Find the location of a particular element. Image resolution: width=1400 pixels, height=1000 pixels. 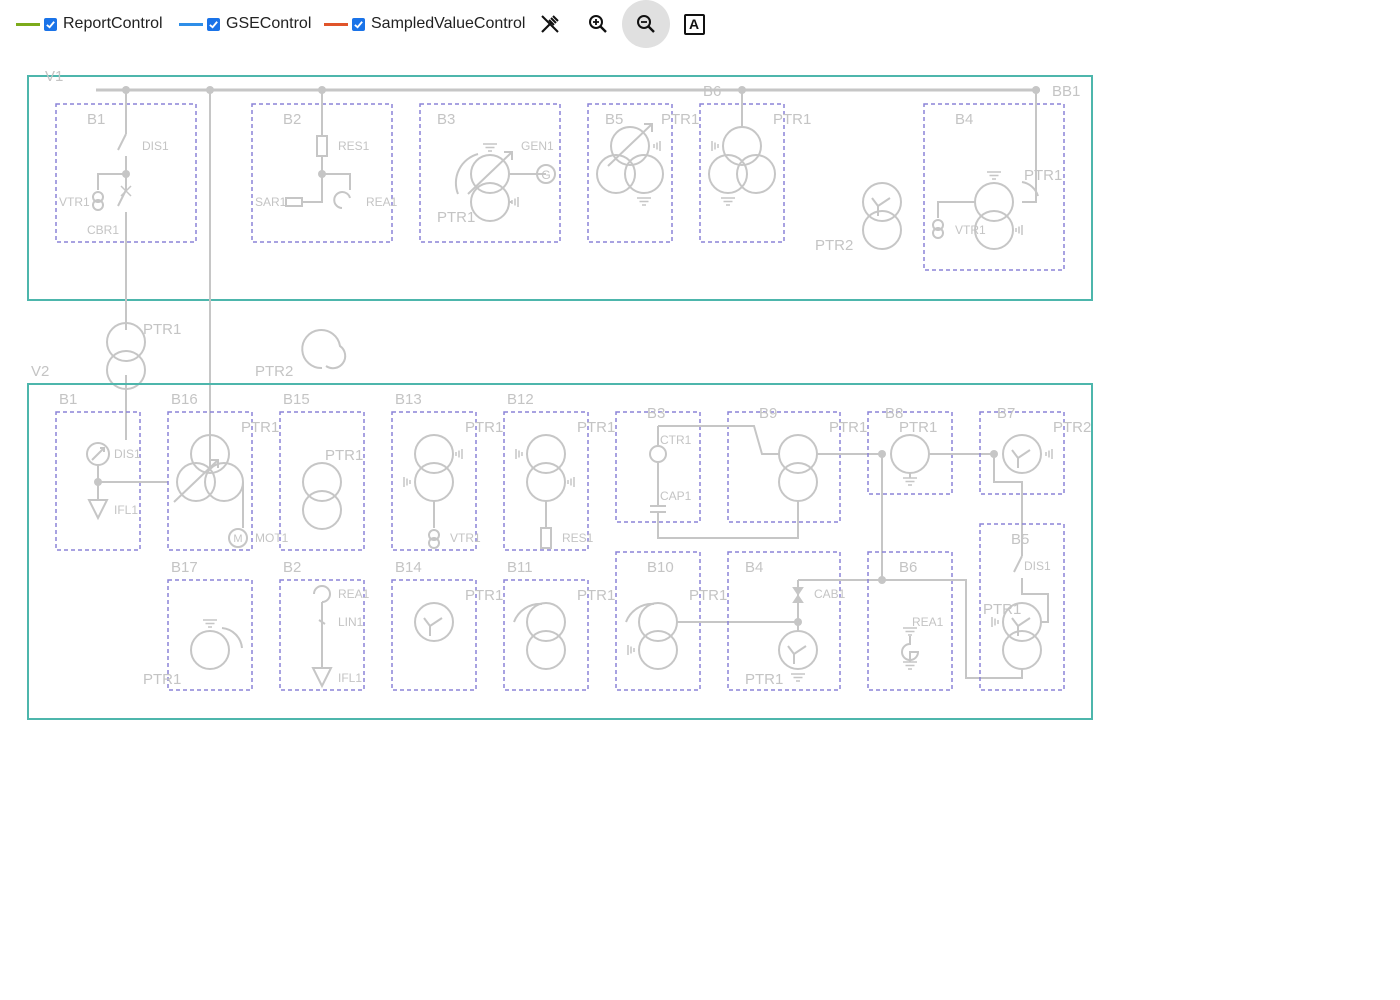

v1-bay-b2: B2 RES1 SAR1 REA1 is located at coordinates (324, 166).